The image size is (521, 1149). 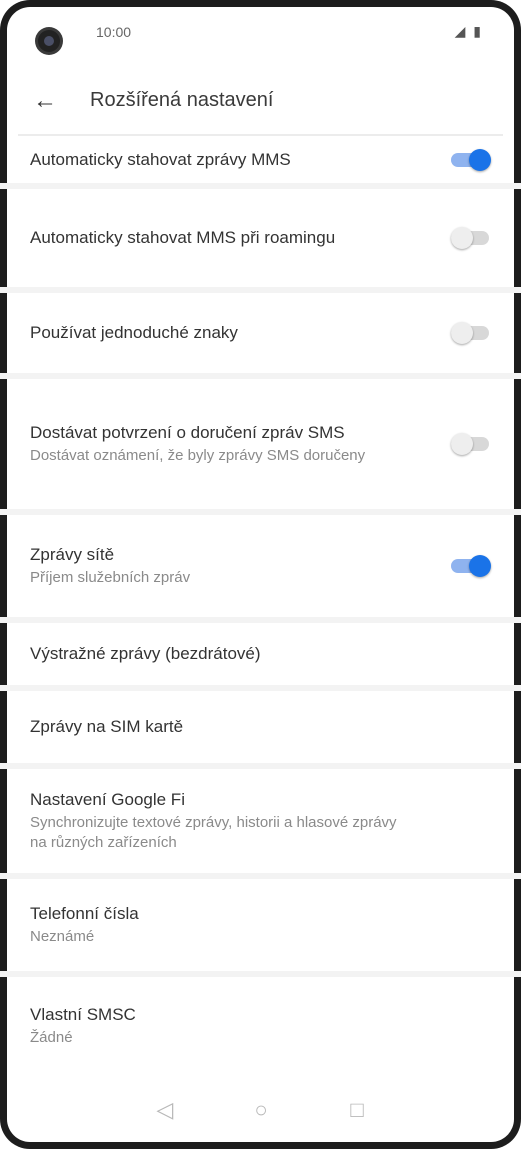 What do you see at coordinates (107, 726) in the screenshot?
I see `setting-title: Zprávy na SIM kartě` at bounding box center [107, 726].